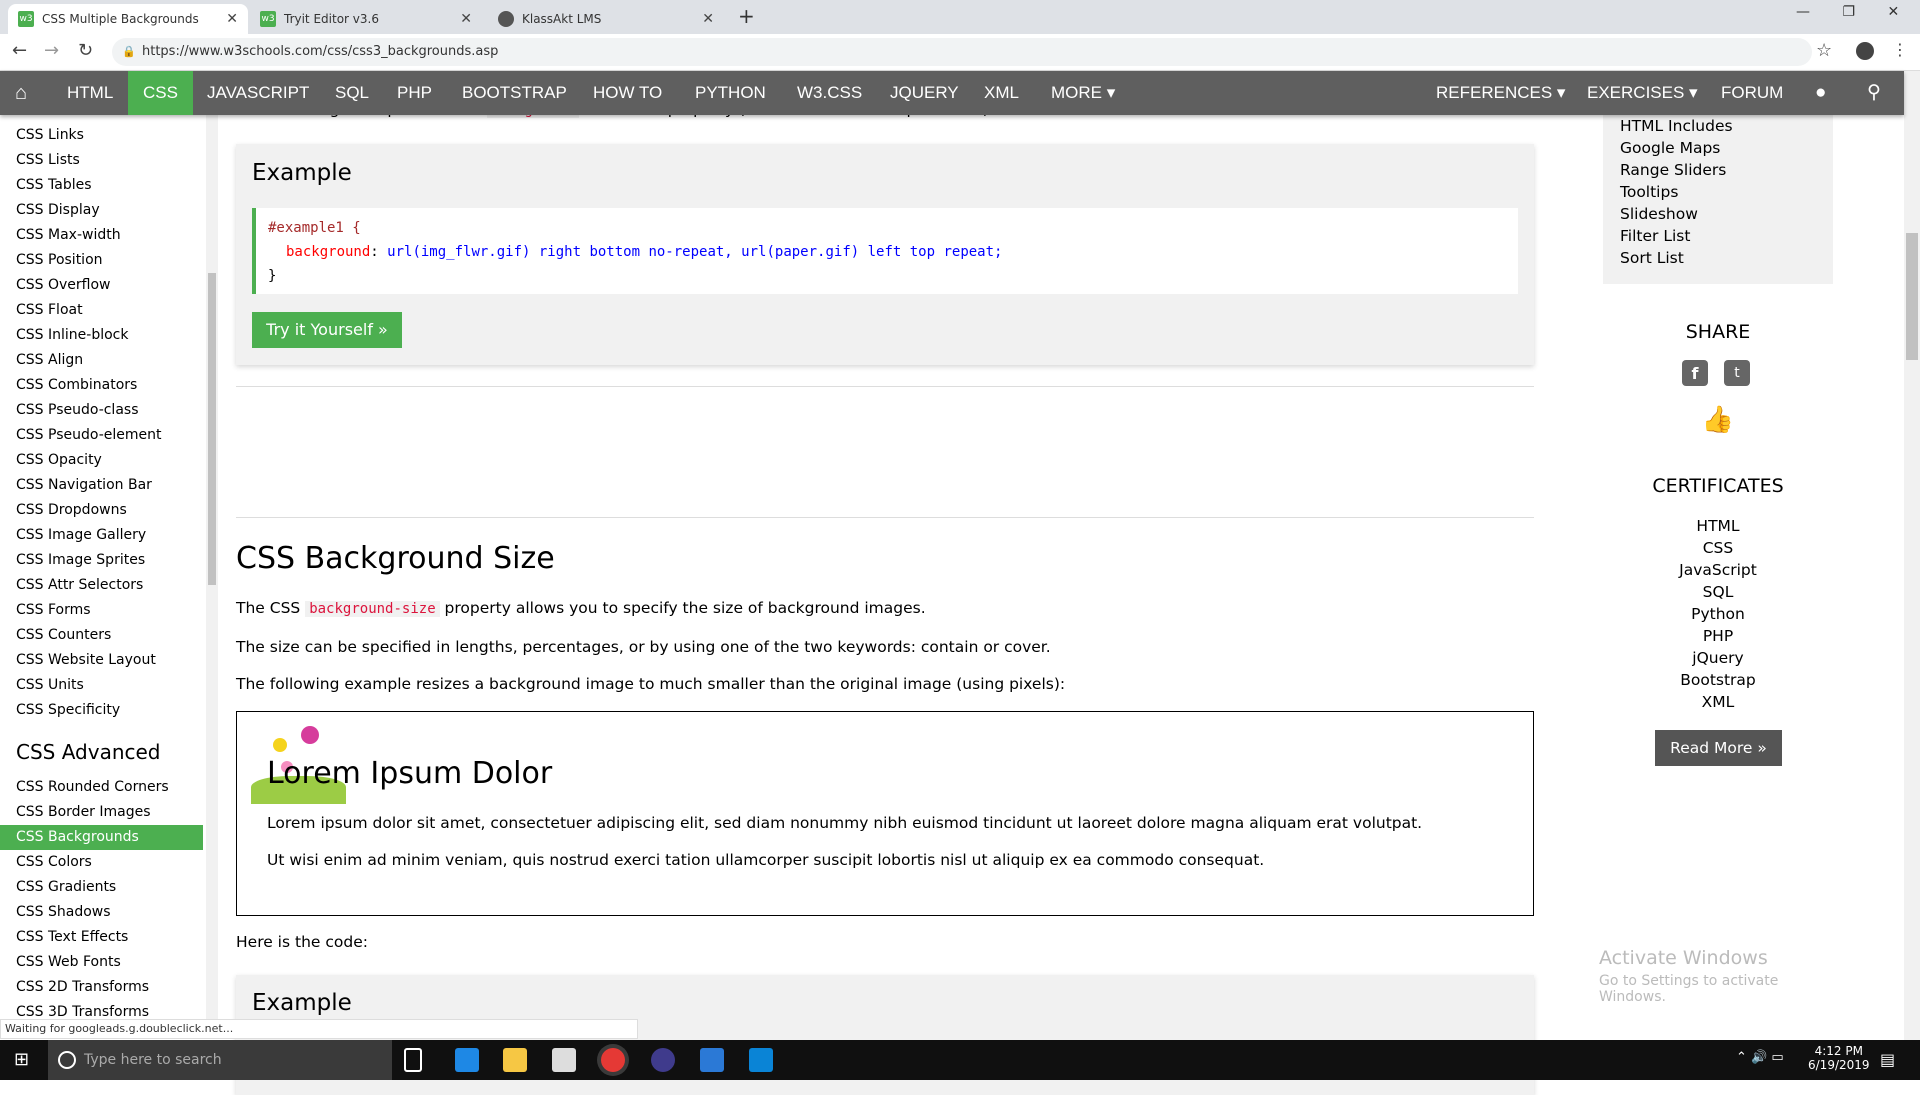 This screenshot has width=1920, height=1095. What do you see at coordinates (101, 685) in the screenshot?
I see `sidebar-item: CSS Units` at bounding box center [101, 685].